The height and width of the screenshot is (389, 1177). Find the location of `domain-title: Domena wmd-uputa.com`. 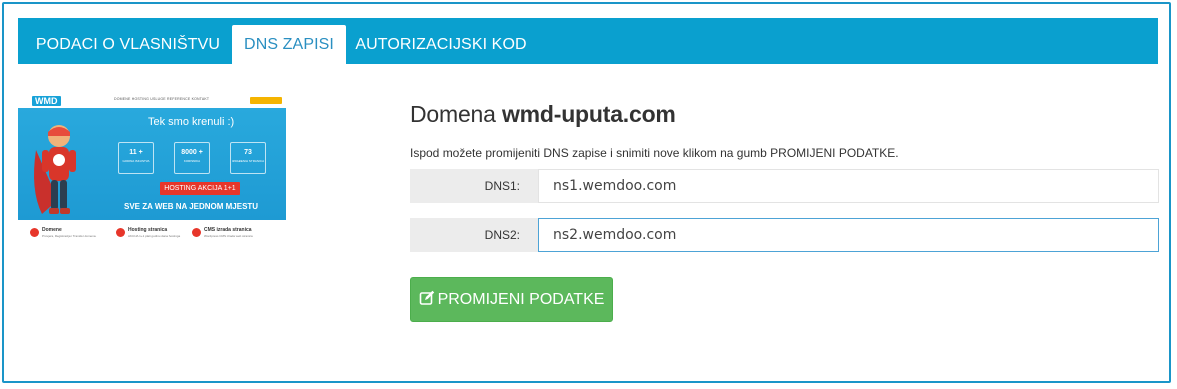

domain-title: Domena wmd-uputa.com is located at coordinates (543, 114).